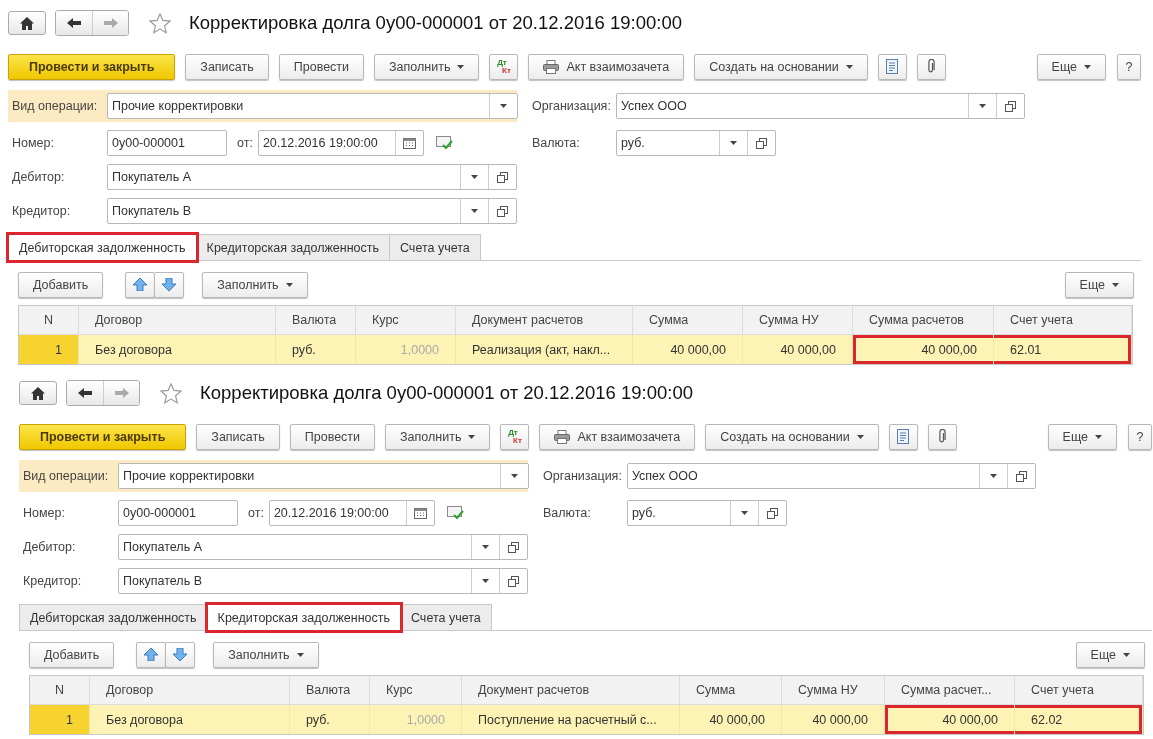  Describe the element at coordinates (42, 211) in the screenshot. I see `field-label: Кредитор:` at that location.